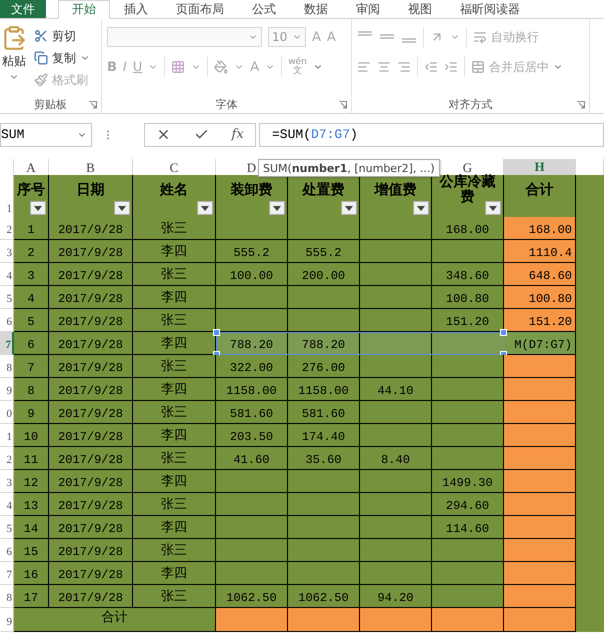 The height and width of the screenshot is (636, 604). I want to click on file-tab: 文件, so click(23, 9).